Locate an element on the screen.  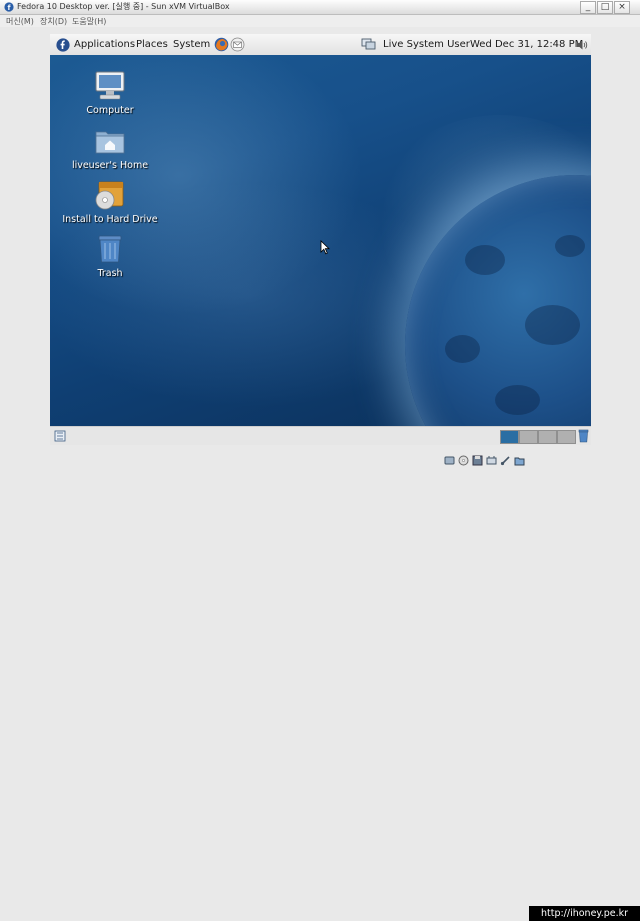
desktop-icon-computer: Computer is located at coordinates (110, 92).